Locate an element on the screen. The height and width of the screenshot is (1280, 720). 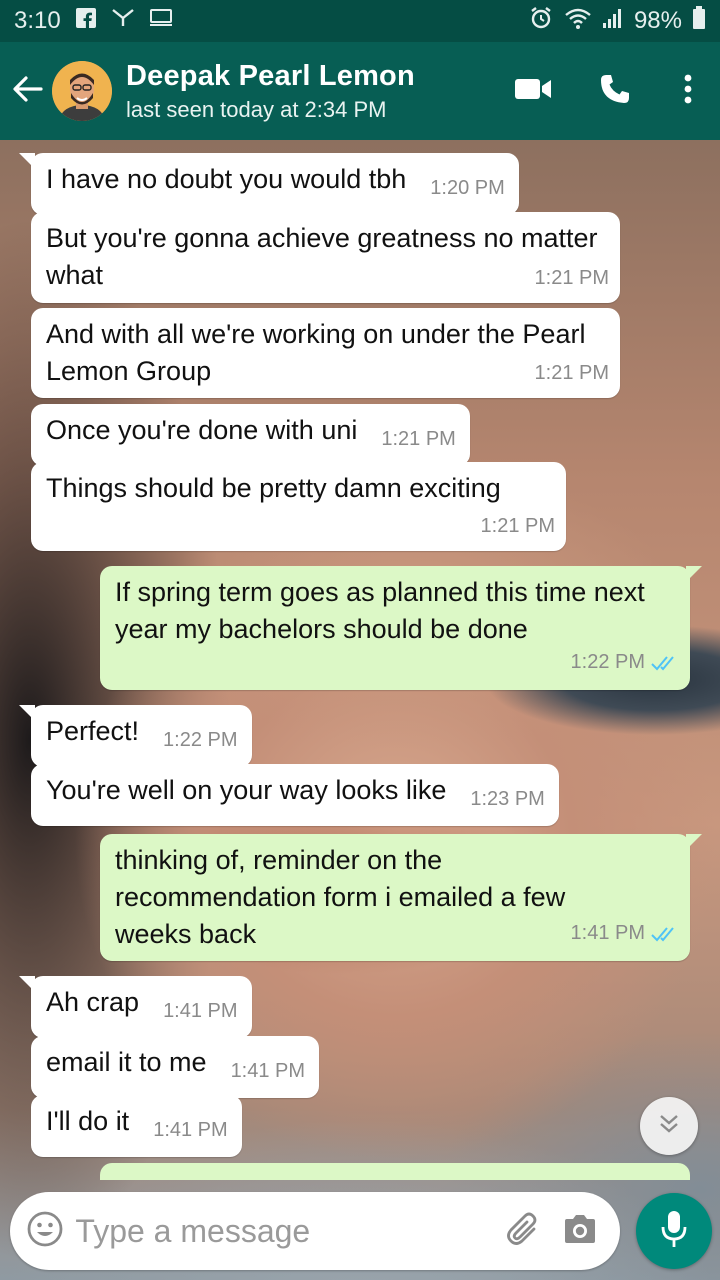
back-button is located at coordinates (28, 91).